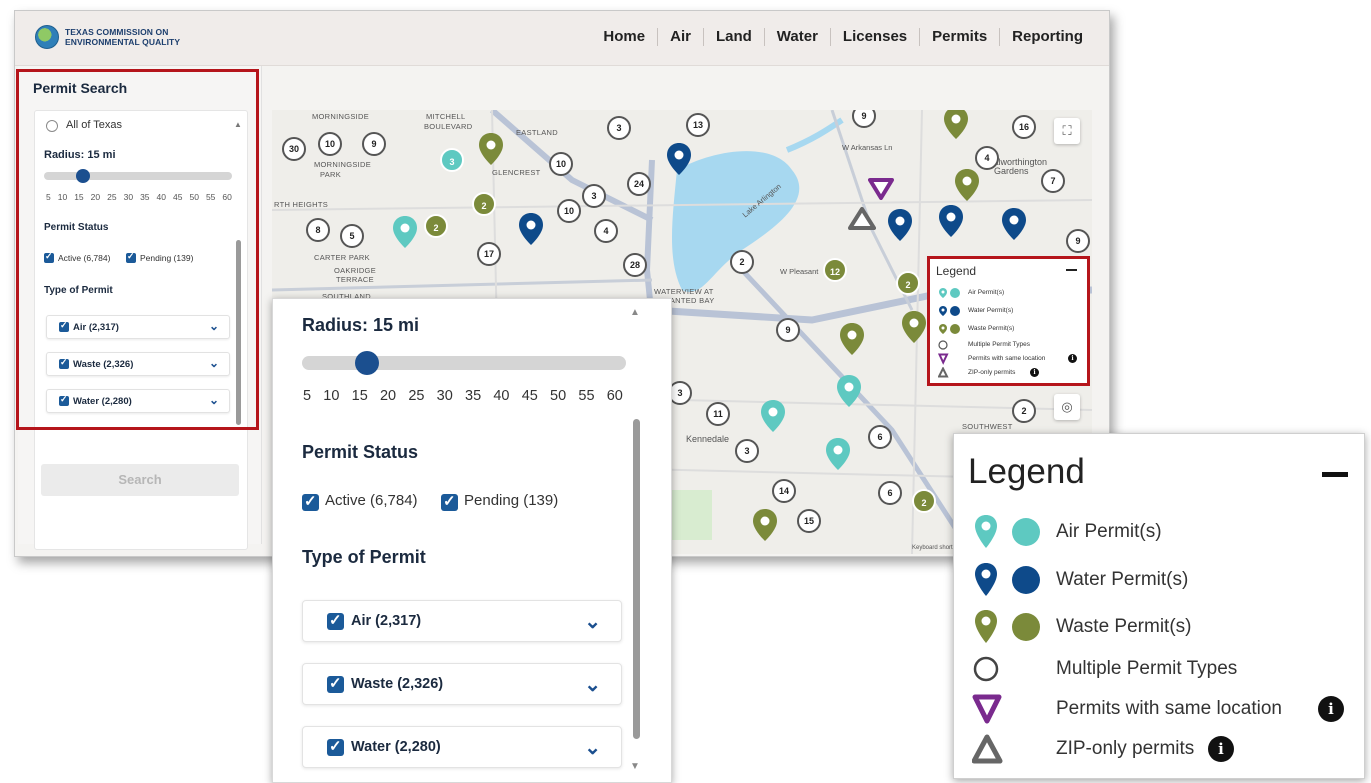 The image size is (1371, 783). What do you see at coordinates (294, 149) in the screenshot?
I see `multi-cluster: 30` at bounding box center [294, 149].